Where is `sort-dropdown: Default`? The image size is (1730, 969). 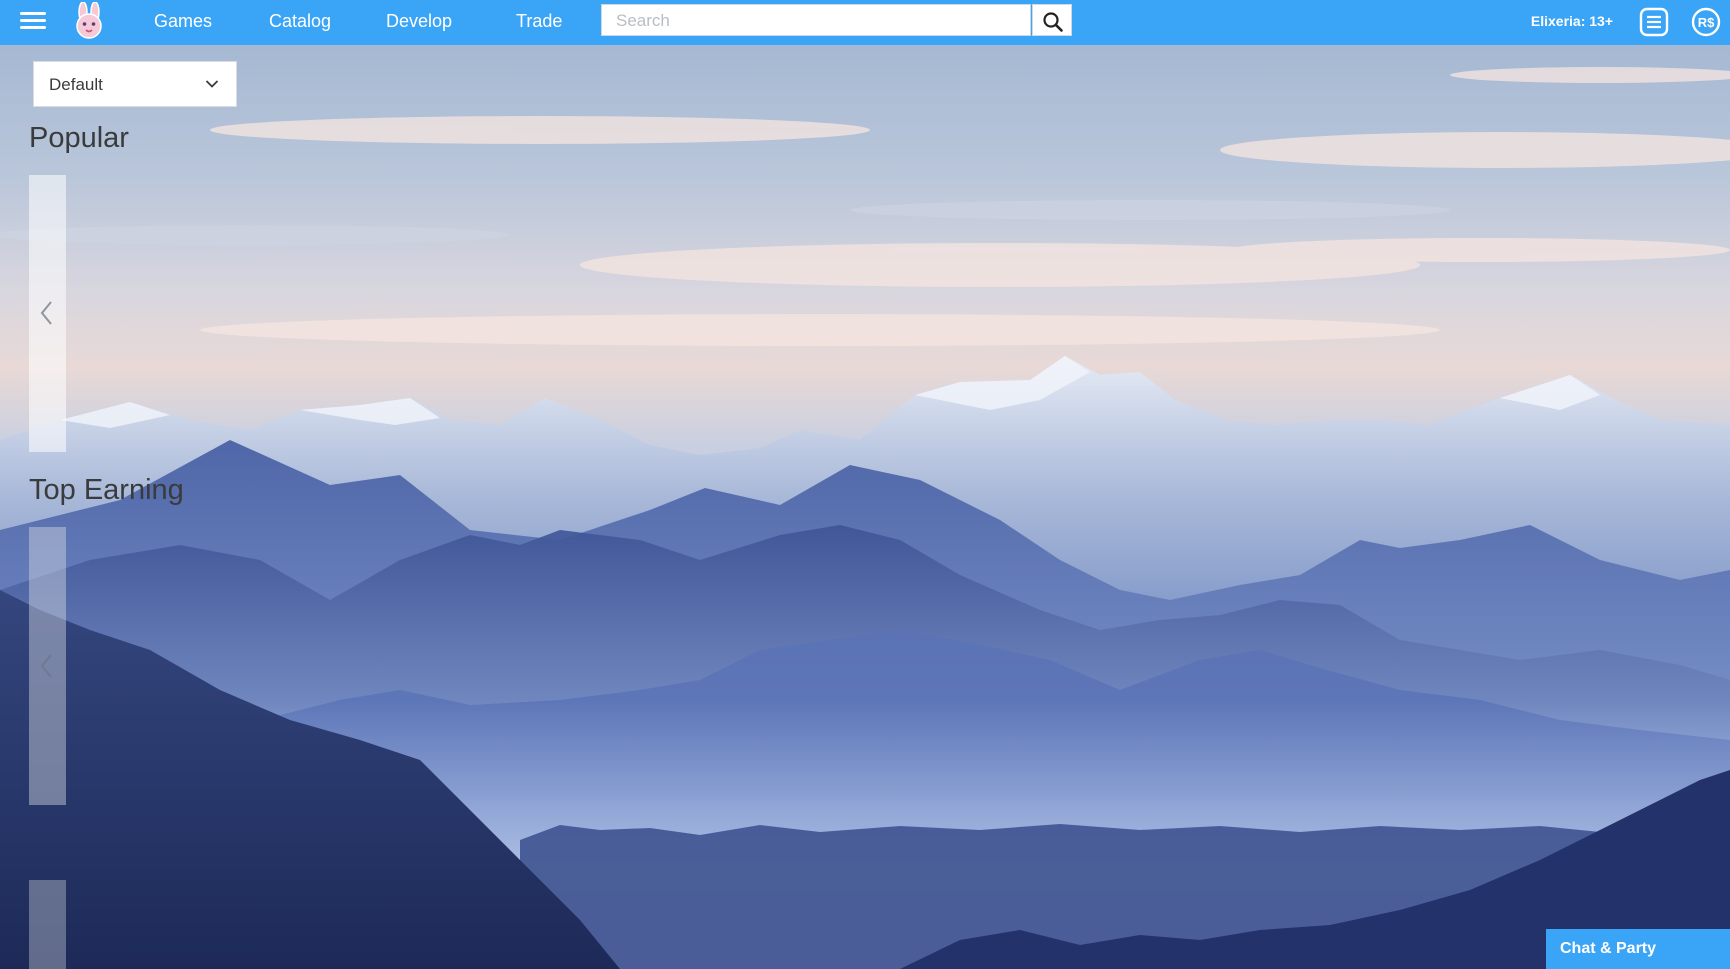 sort-dropdown: Default is located at coordinates (135, 84).